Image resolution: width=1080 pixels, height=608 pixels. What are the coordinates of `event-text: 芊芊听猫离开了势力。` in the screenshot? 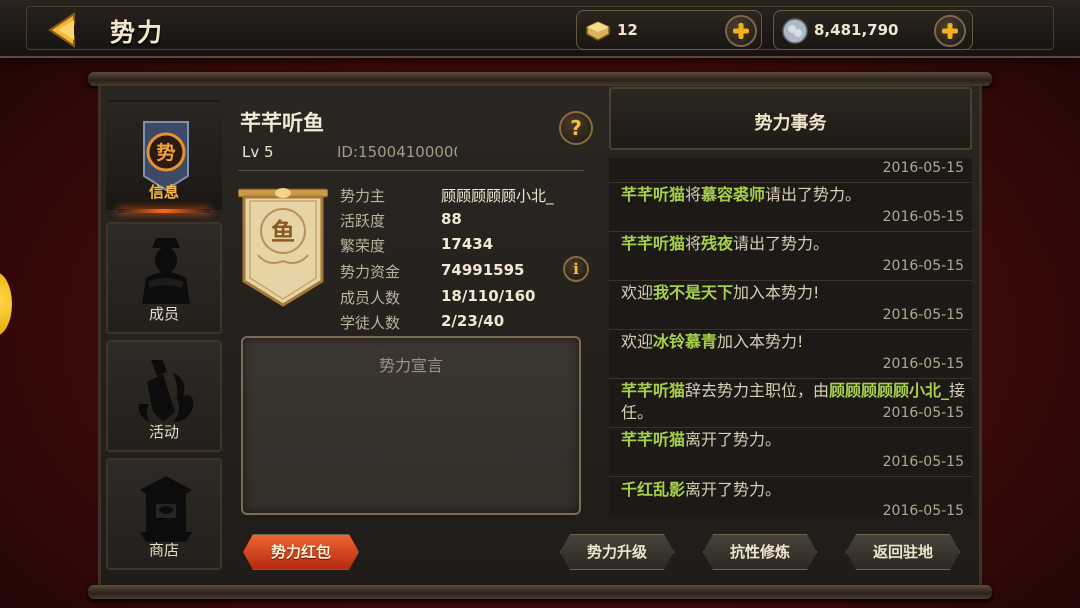 It's located at (796, 440).